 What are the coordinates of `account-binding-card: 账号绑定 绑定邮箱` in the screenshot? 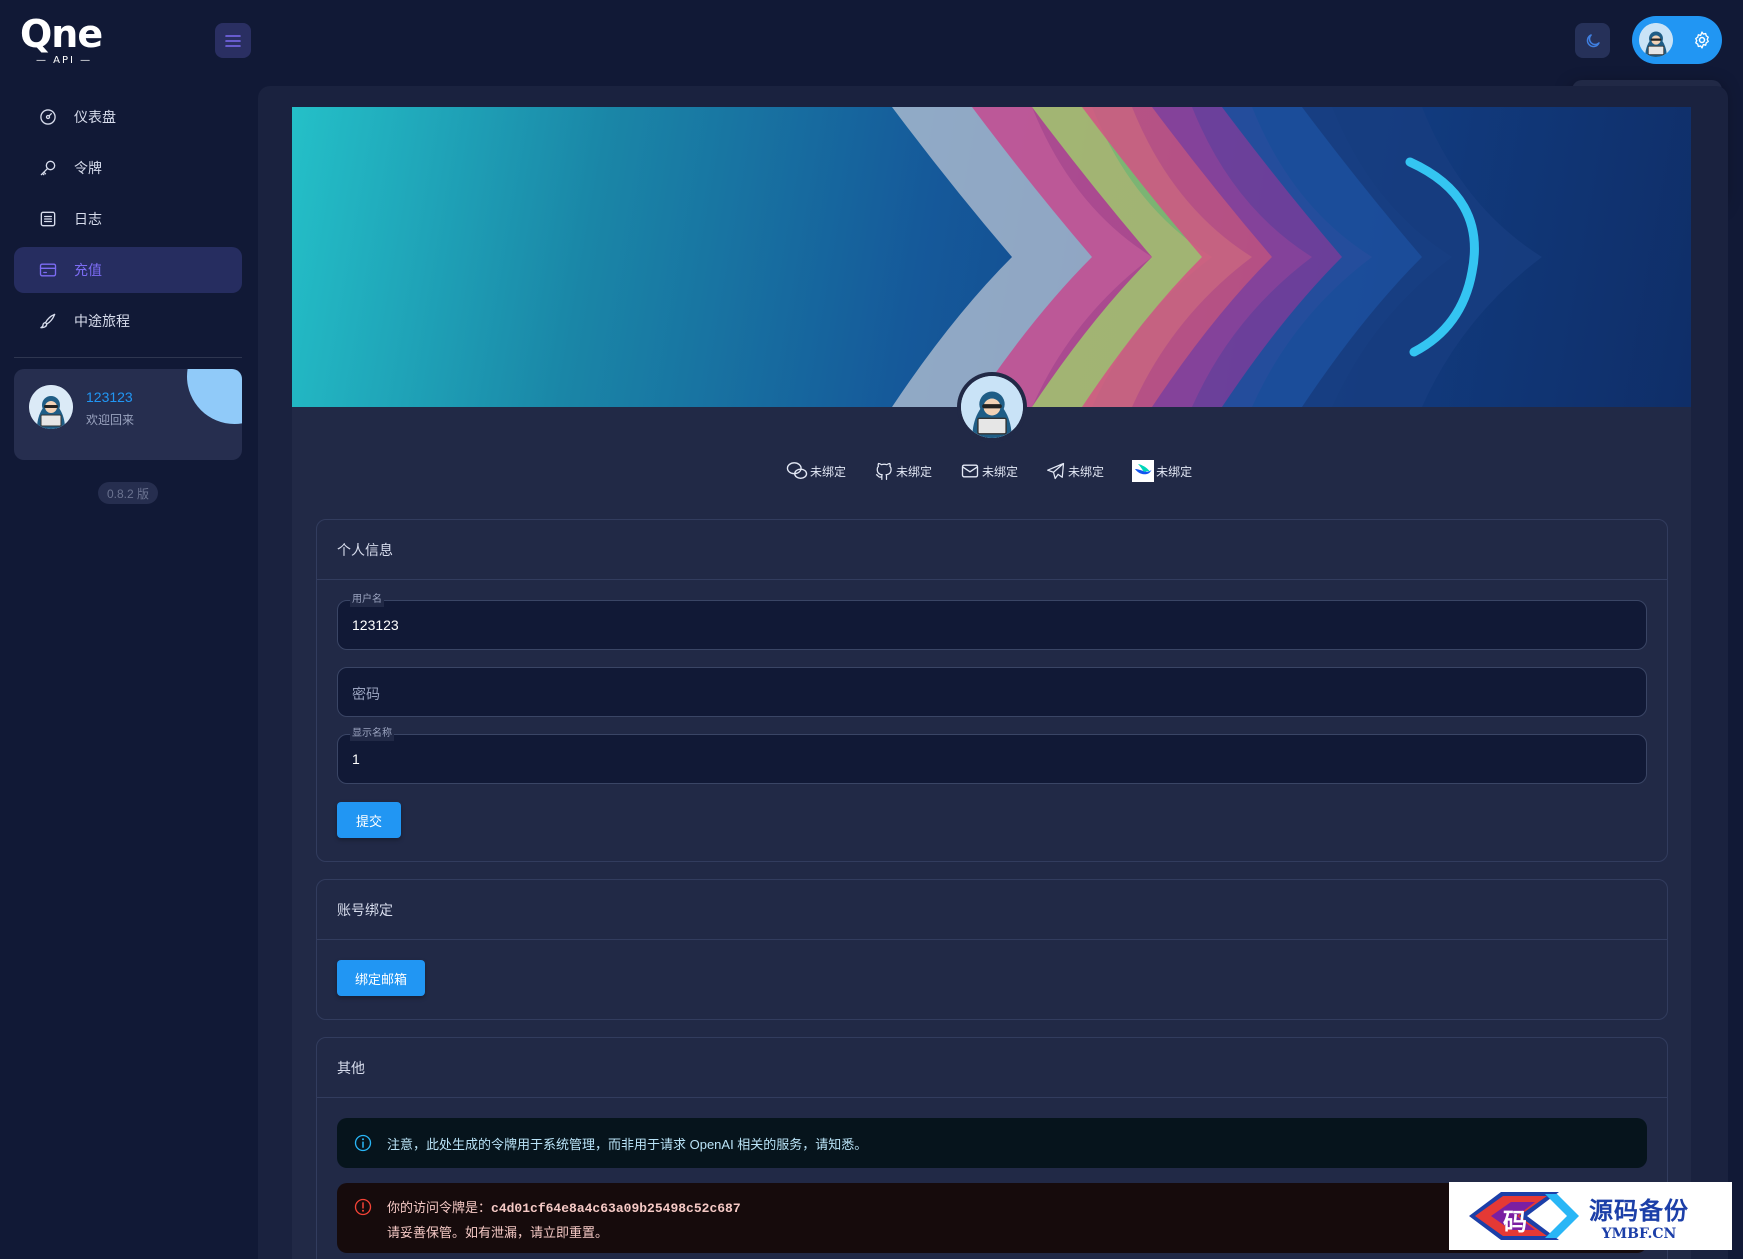 It's located at (992, 949).